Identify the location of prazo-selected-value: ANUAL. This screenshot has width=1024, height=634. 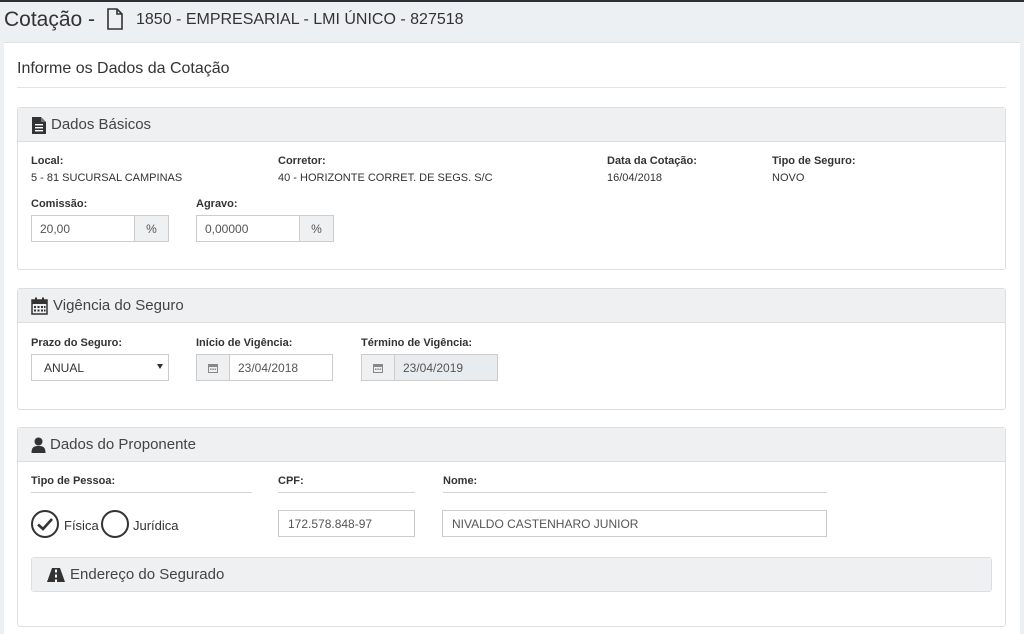
(64, 368).